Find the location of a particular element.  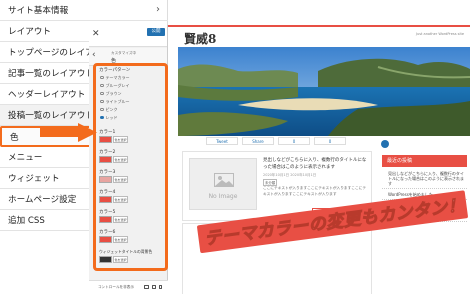

menu-item-label: ウィジェット is located at coordinates (34, 179).